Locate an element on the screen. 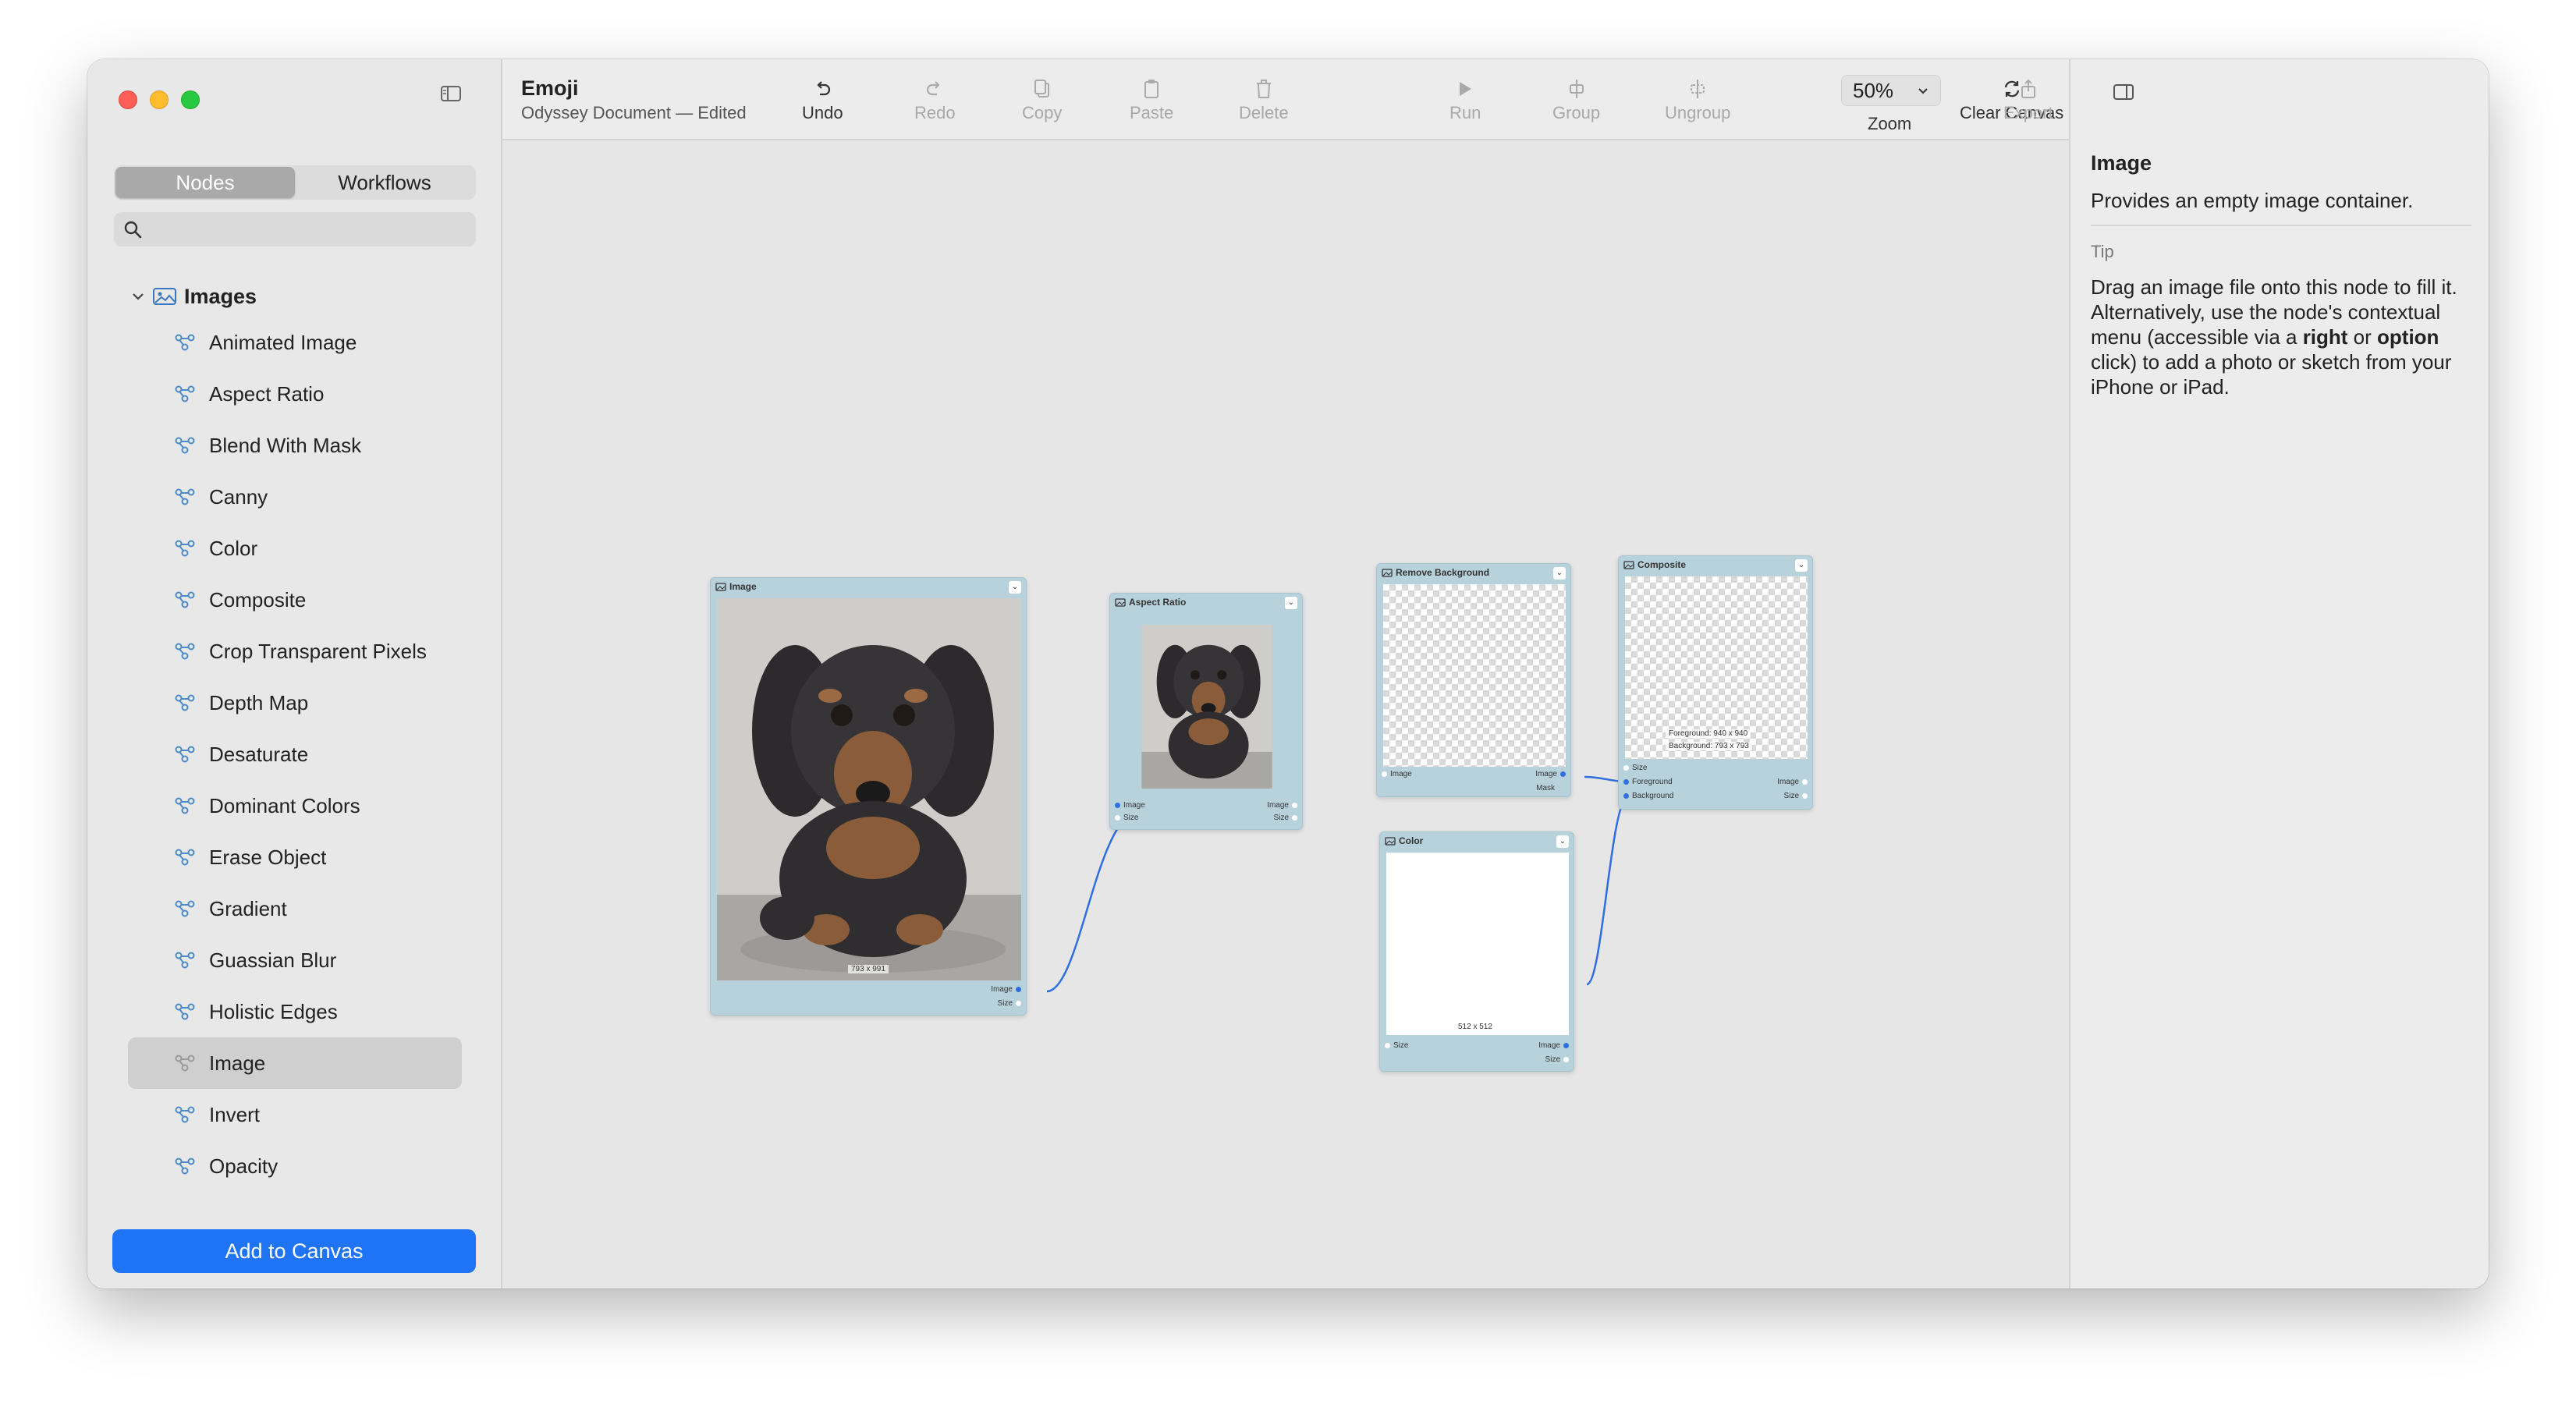  tab-nodes: Nodes is located at coordinates (205, 183).